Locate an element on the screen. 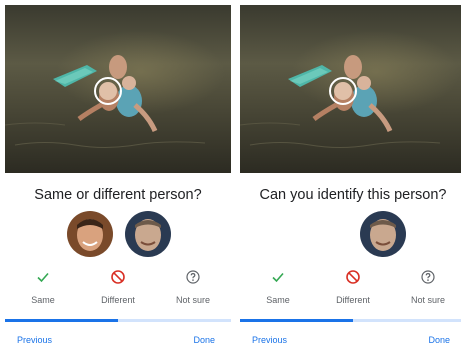 Image resolution: width=461 pixels, height=355 pixels. question-title: Can you identify this person? is located at coordinates (353, 195).